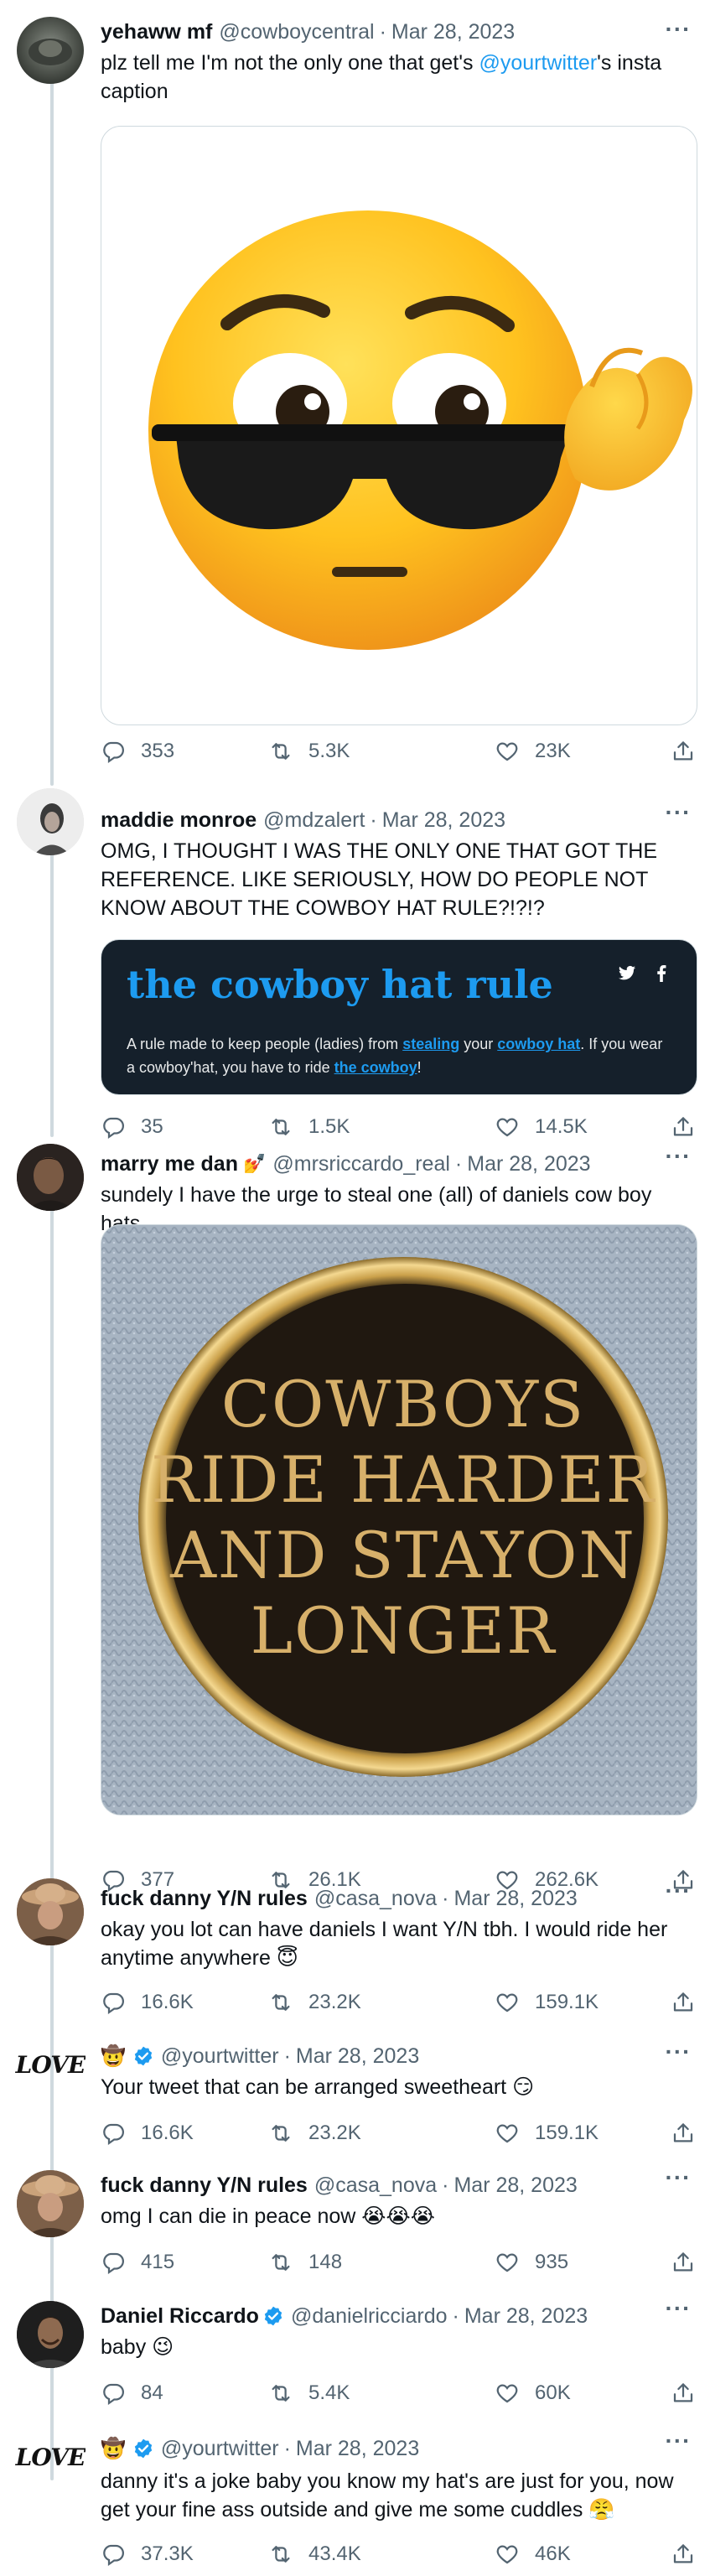  Describe the element at coordinates (280, 2554) in the screenshot. I see `retweet-icon` at that location.